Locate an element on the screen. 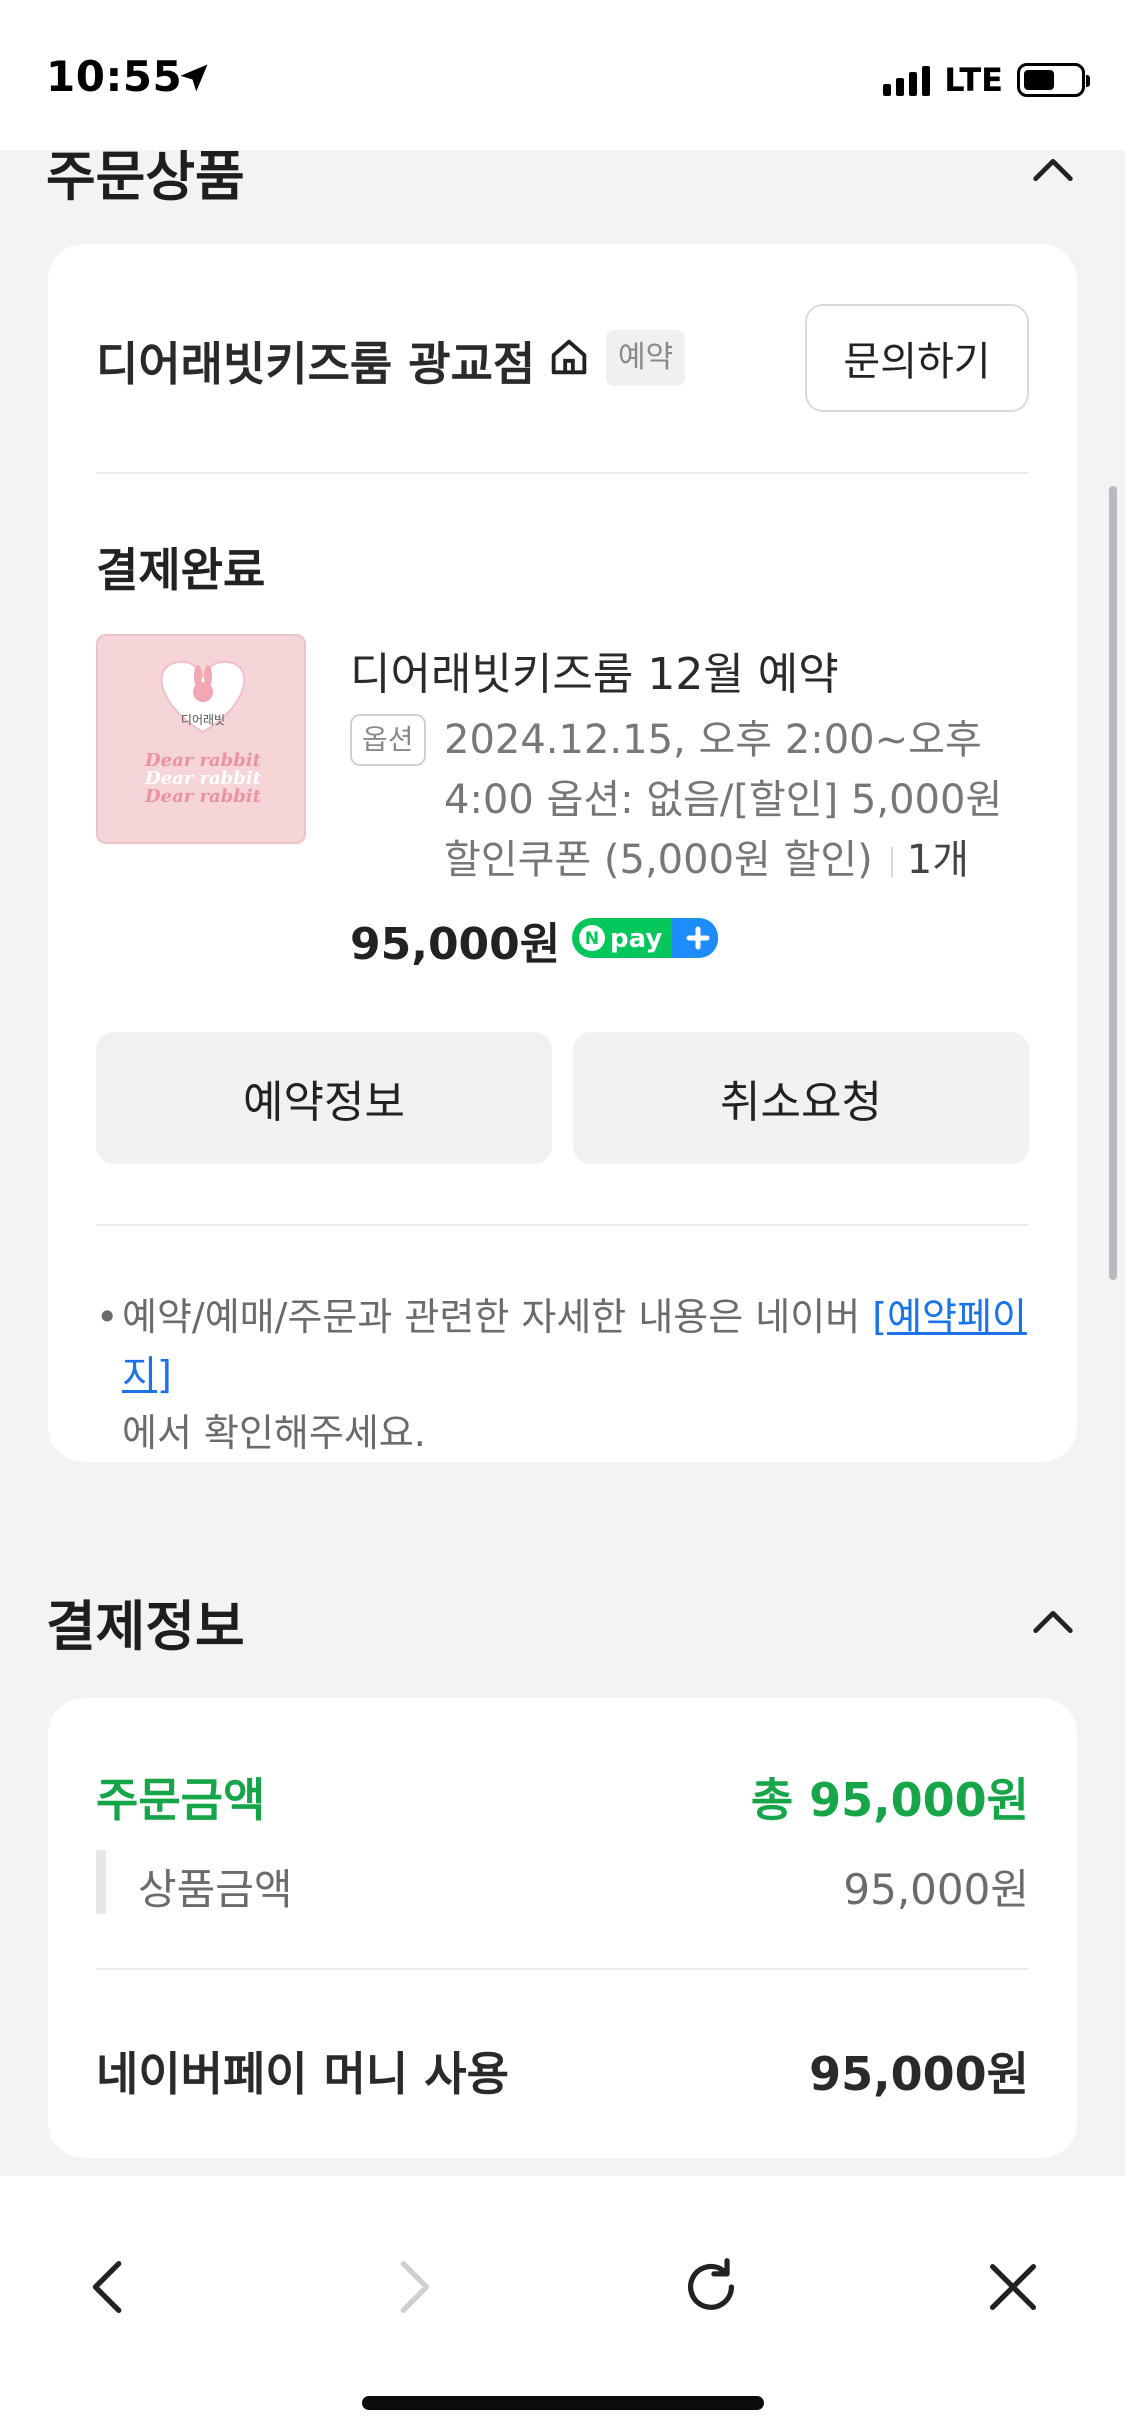  rabbit-logo-image: 디어래빗 Dear rabbit Dear rabbit Dear rabbit is located at coordinates (203, 733).